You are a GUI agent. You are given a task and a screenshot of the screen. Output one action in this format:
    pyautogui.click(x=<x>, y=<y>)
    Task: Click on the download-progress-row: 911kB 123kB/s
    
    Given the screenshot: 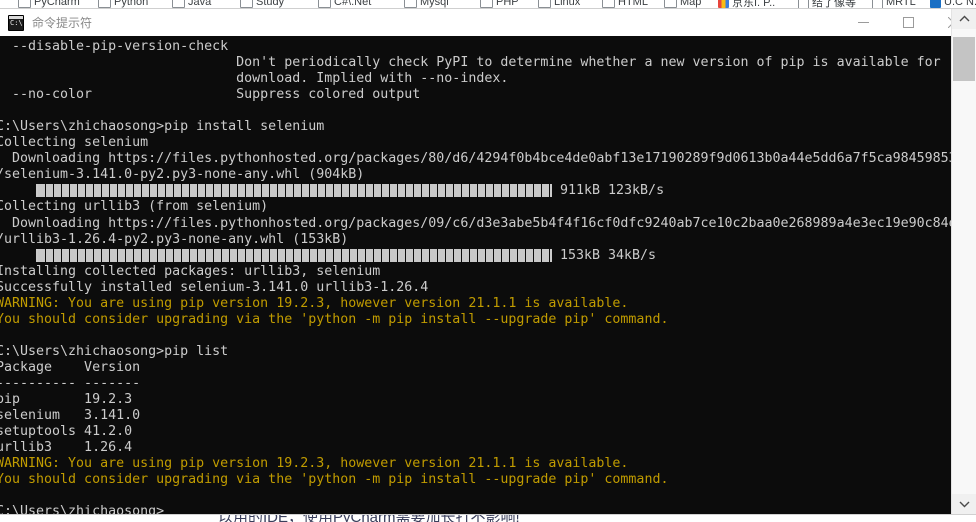 What is the action you would take?
    pyautogui.click(x=478, y=191)
    